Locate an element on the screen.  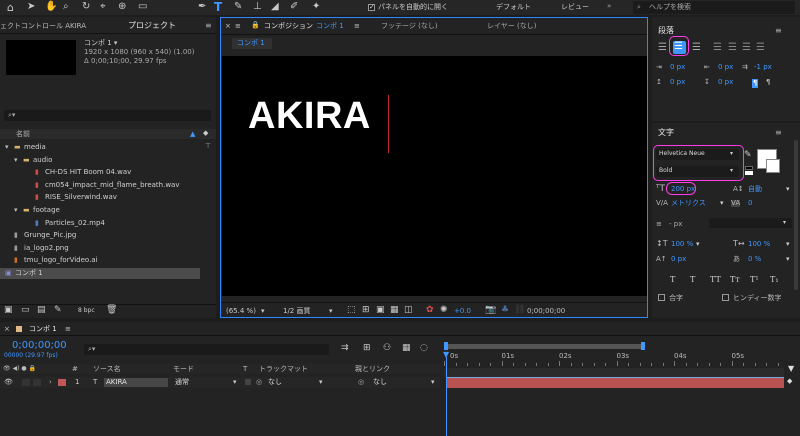
justify-all-icon: ☰ is located at coordinates (760, 48).